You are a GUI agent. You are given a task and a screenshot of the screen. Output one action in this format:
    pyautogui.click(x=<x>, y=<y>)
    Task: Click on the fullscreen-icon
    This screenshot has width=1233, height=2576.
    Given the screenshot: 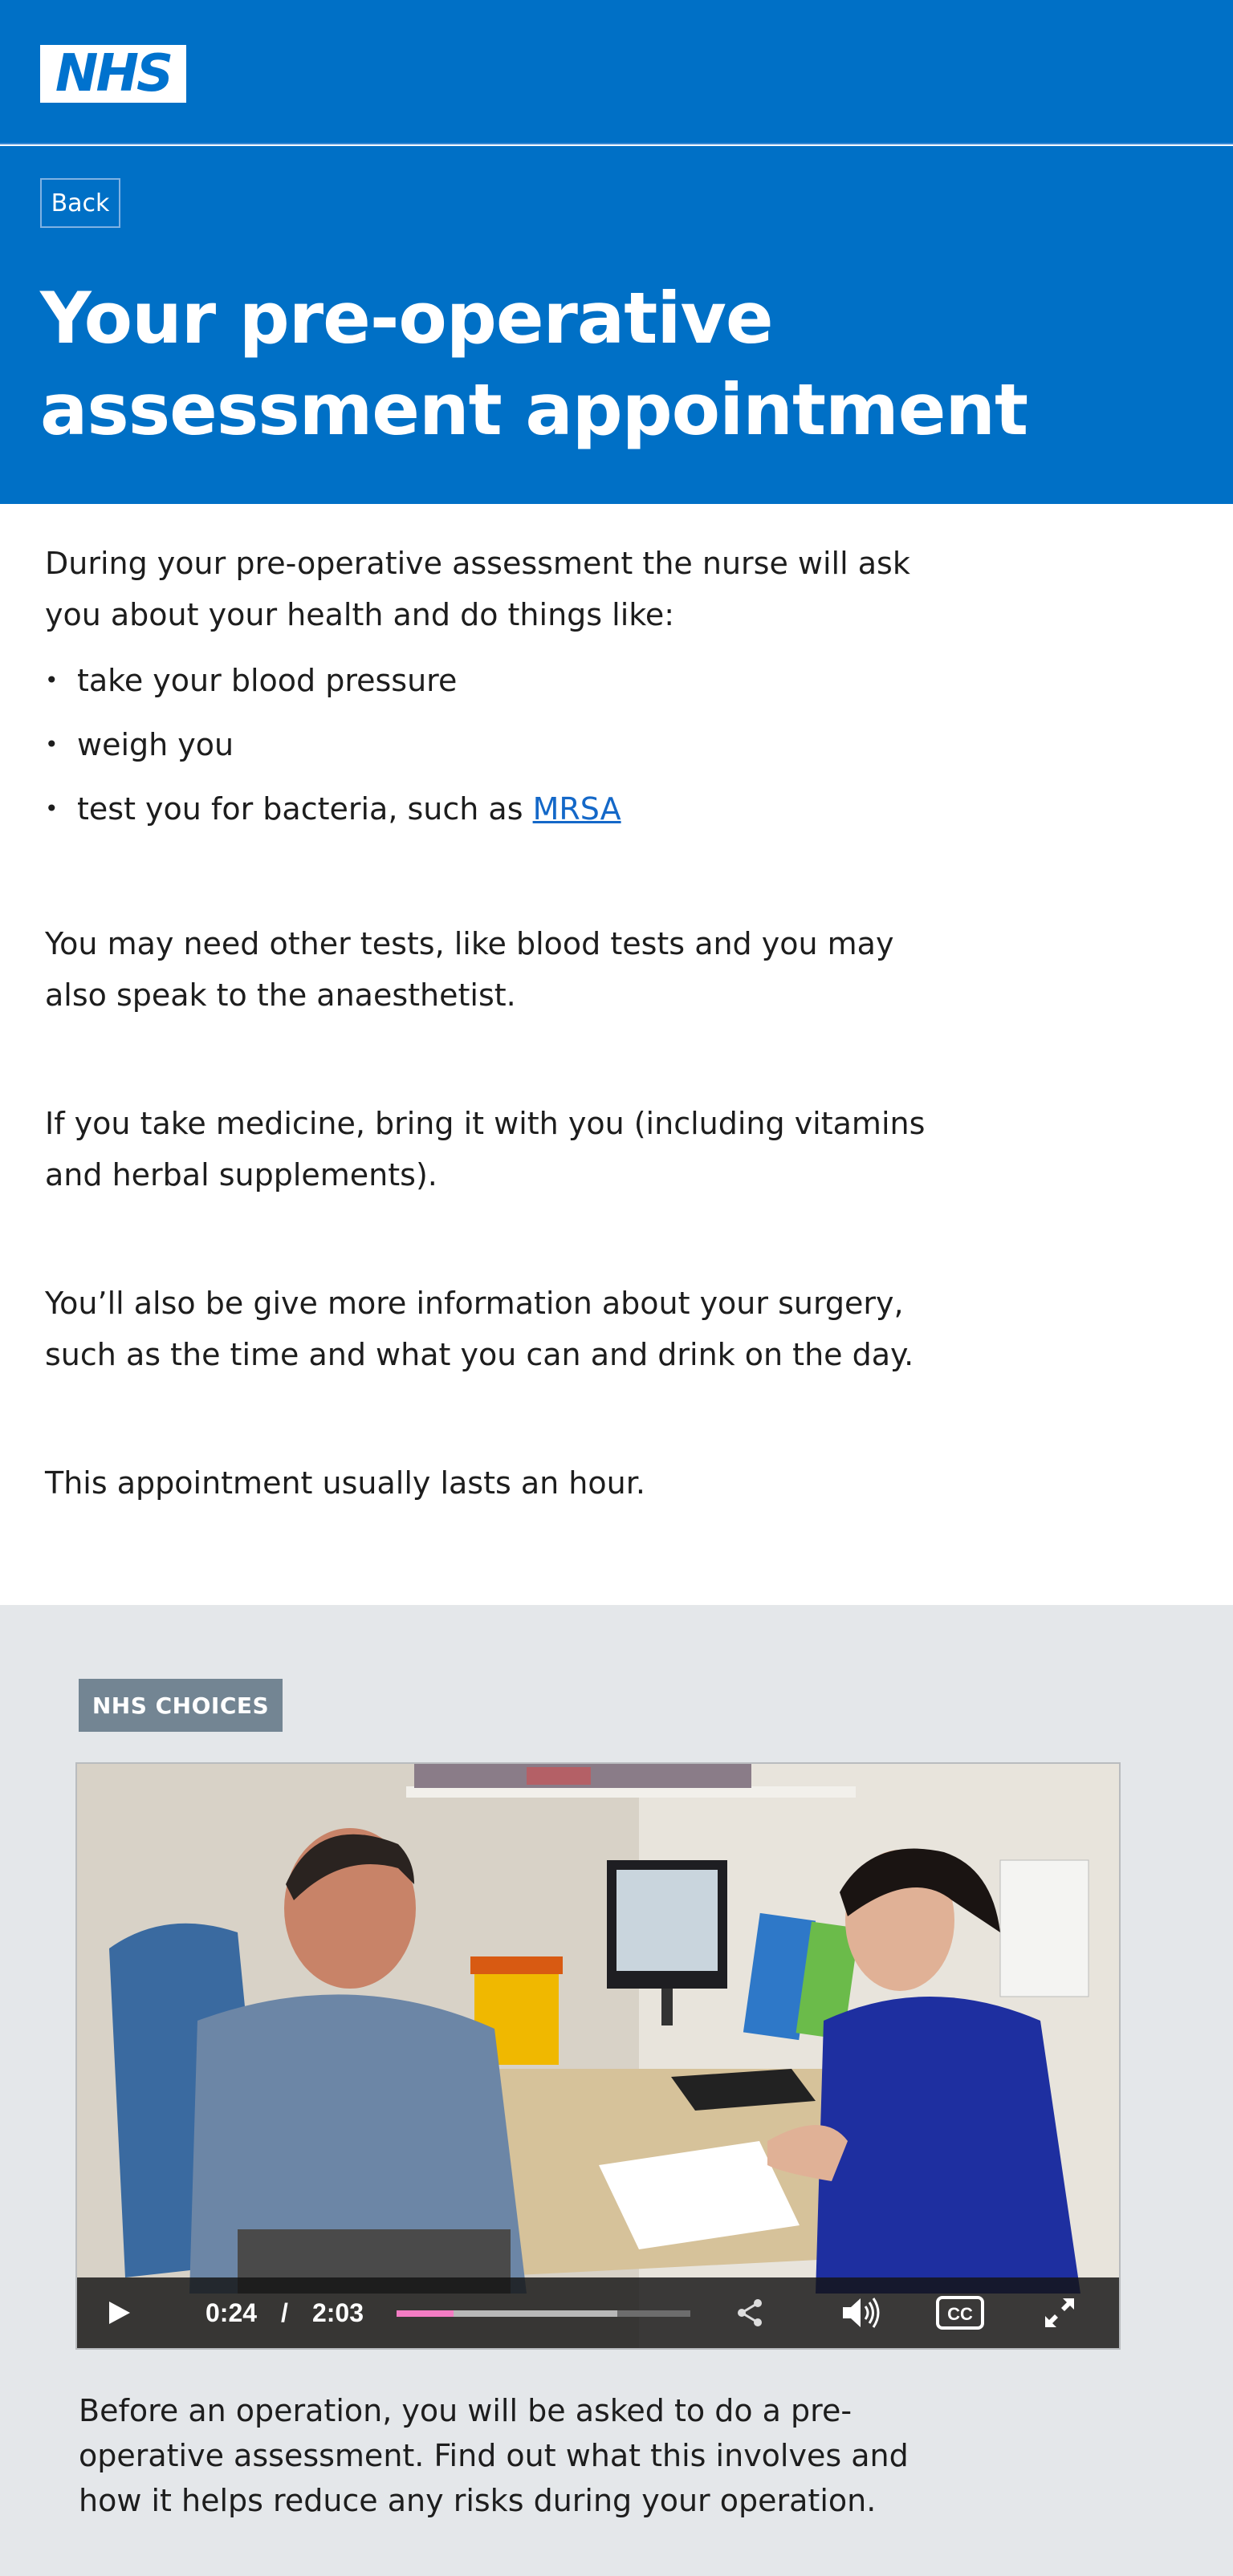 What is the action you would take?
    pyautogui.click(x=1059, y=2312)
    